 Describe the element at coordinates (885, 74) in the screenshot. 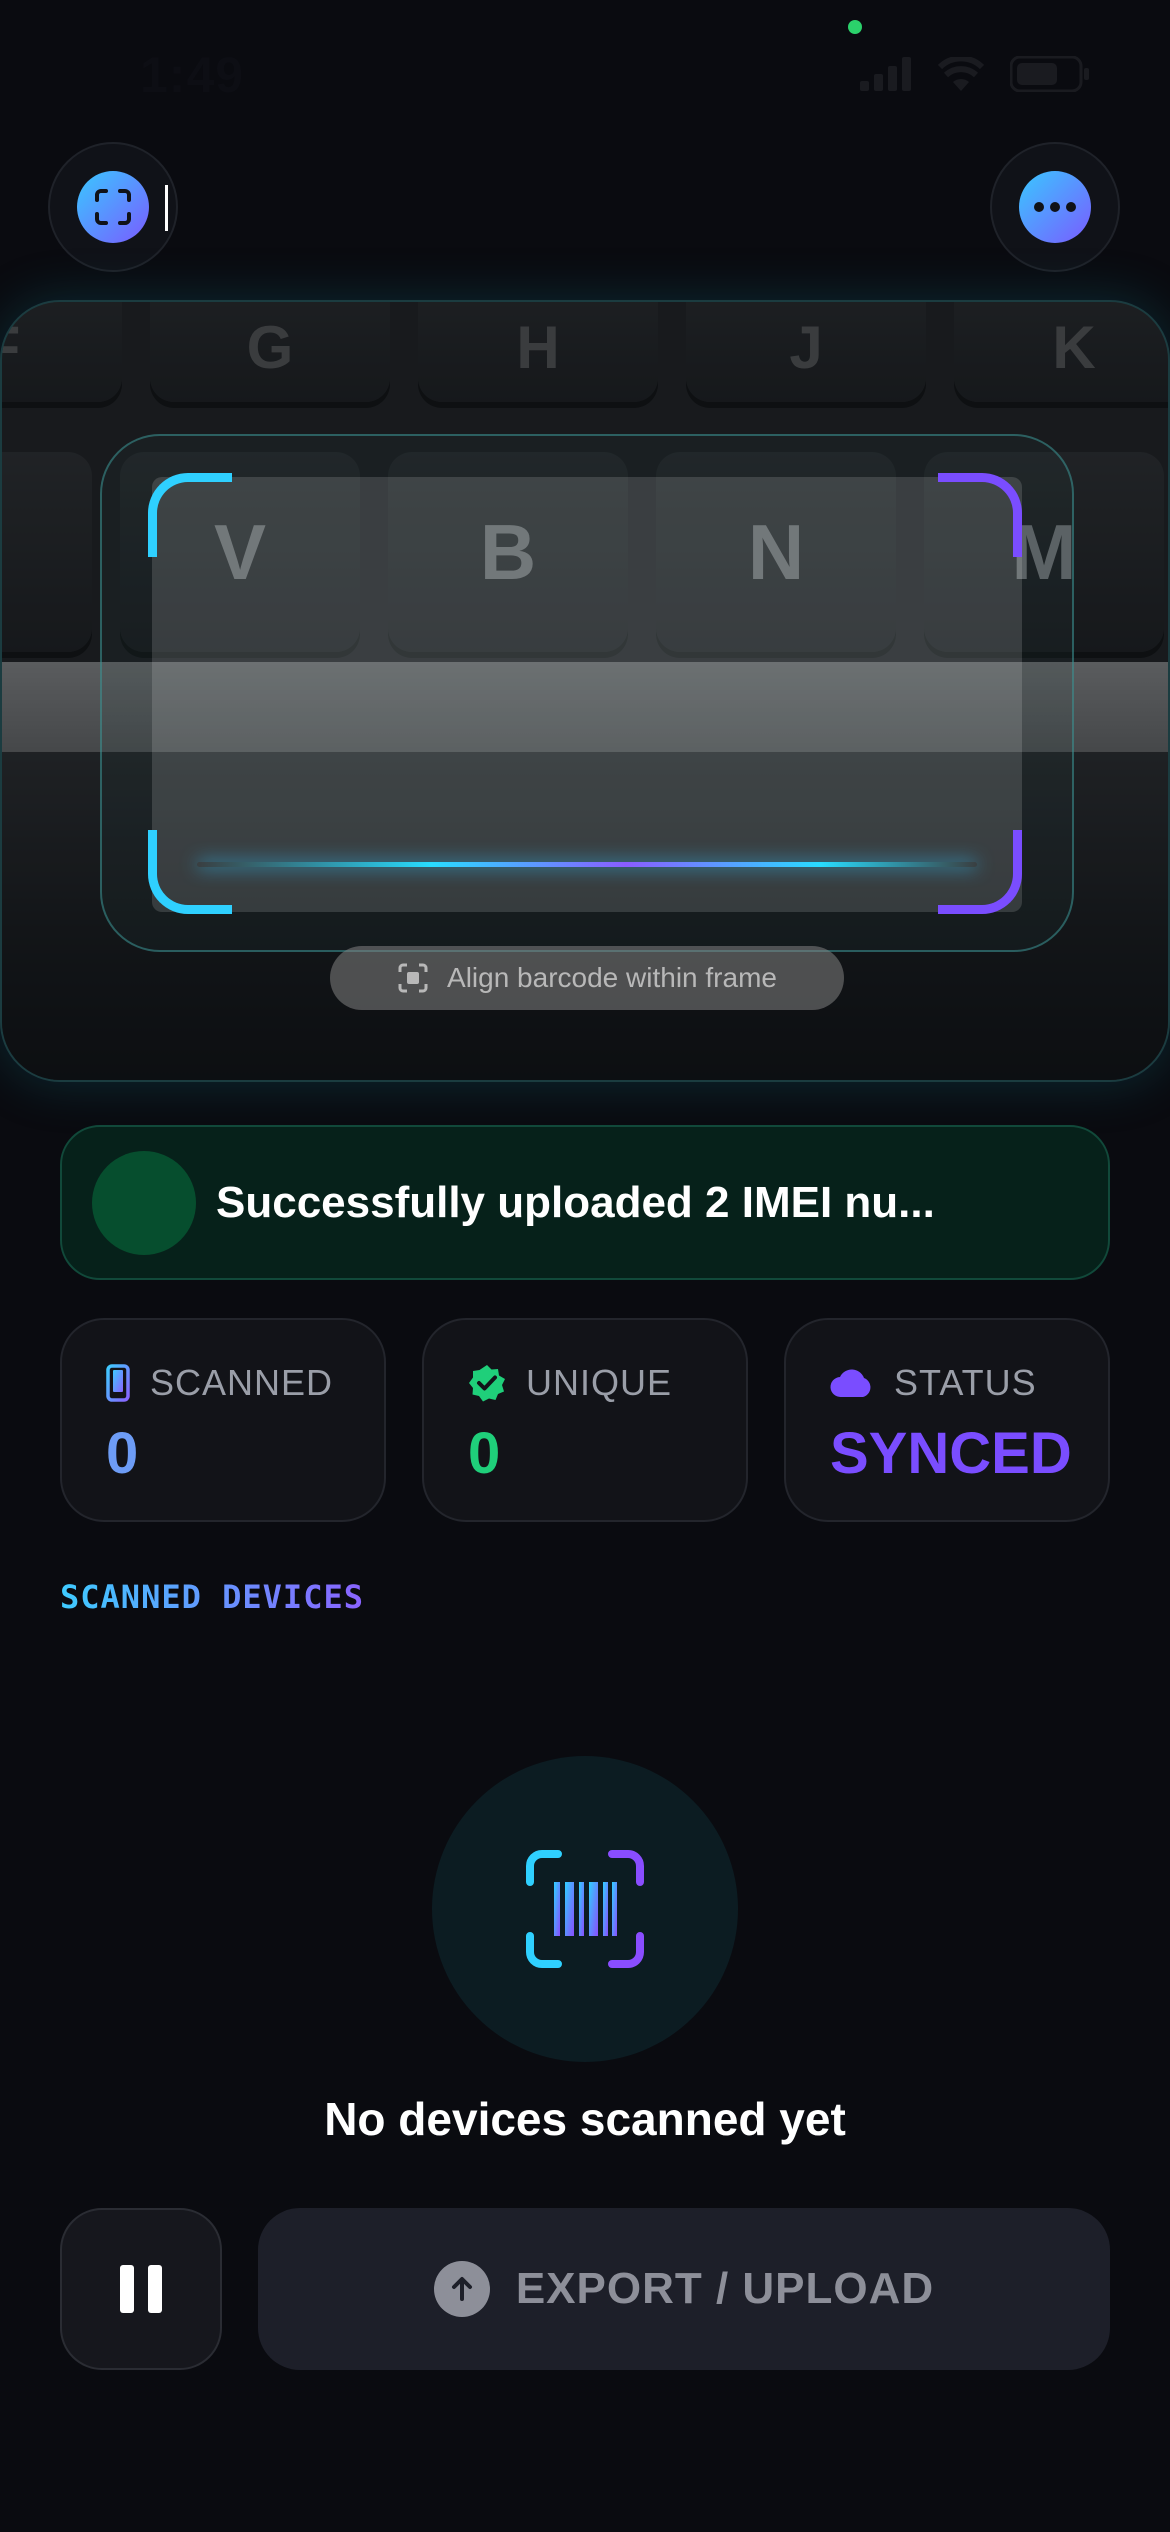

I see `signal-icon` at that location.